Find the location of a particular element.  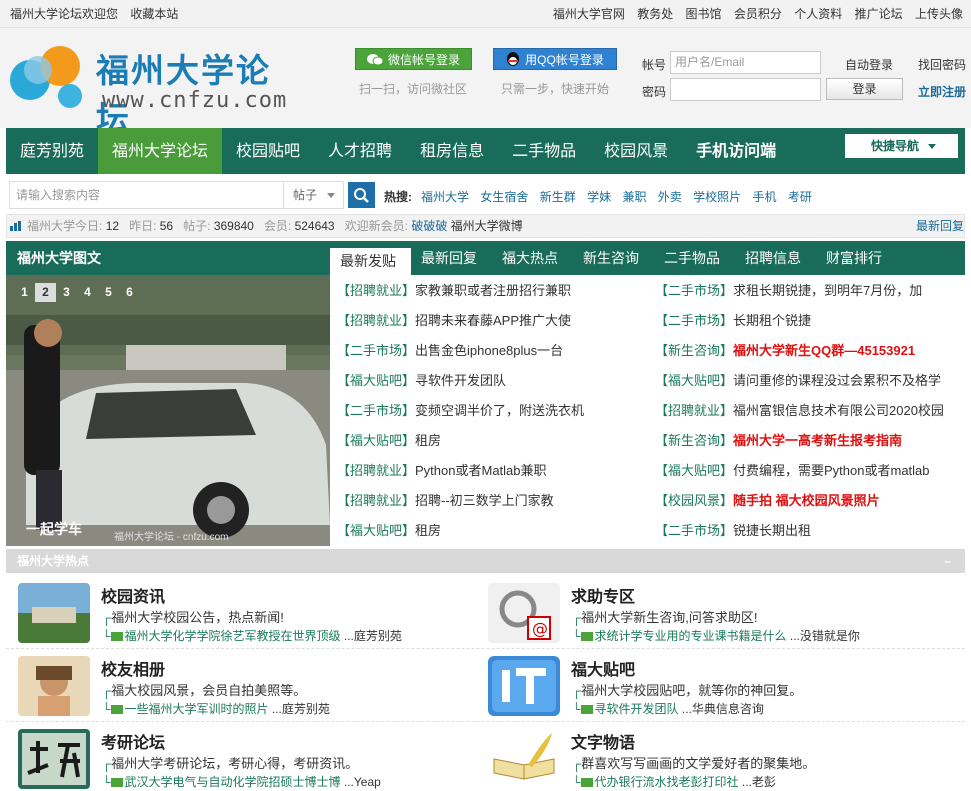

post-title: 求租长期锐捷，到明年7月份，加 is located at coordinates (827, 290).